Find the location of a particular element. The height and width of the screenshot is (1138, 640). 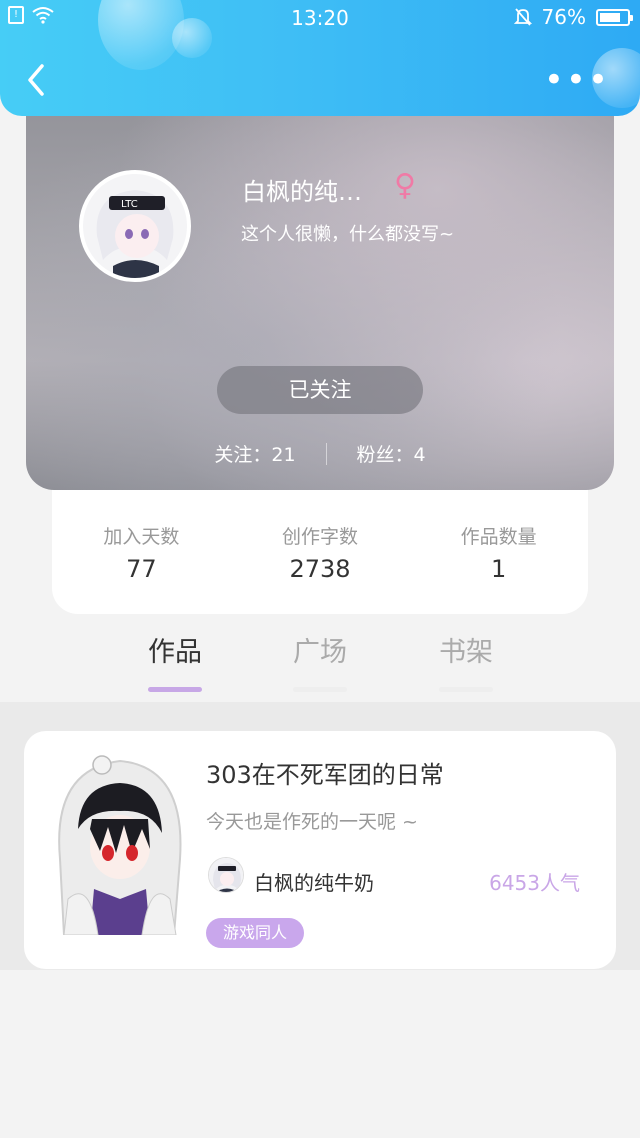

mute-bell-icon is located at coordinates (522, 17).